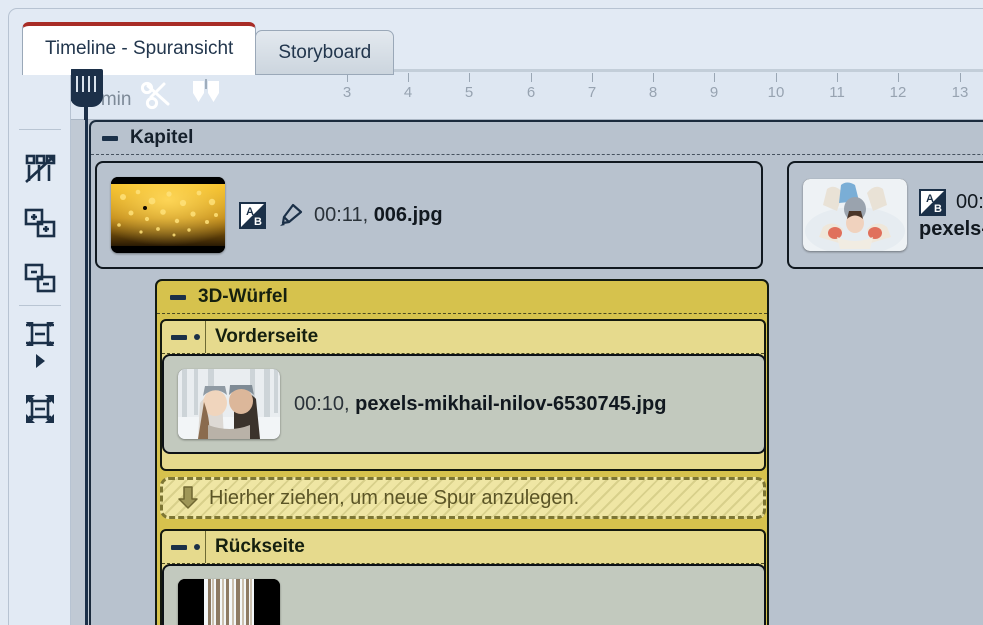 The height and width of the screenshot is (625, 983). What do you see at coordinates (776, 92) in the screenshot?
I see `ruler-tick-label: 10` at bounding box center [776, 92].